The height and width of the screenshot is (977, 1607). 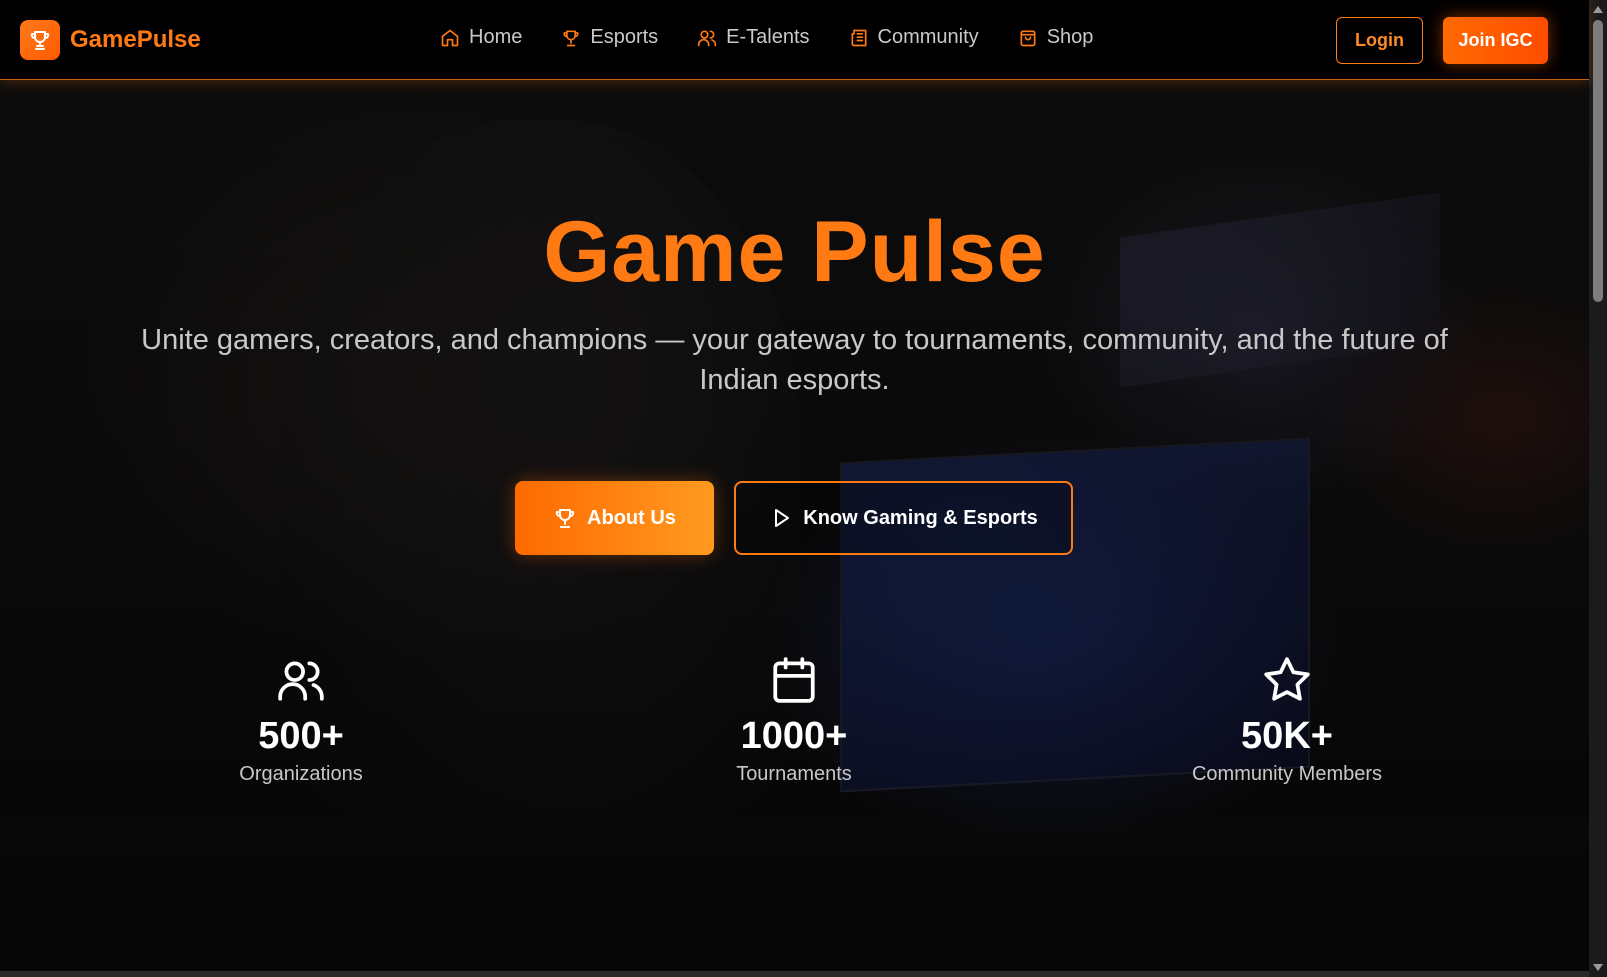 I want to click on stat-label: Organizations, so click(x=301, y=774).